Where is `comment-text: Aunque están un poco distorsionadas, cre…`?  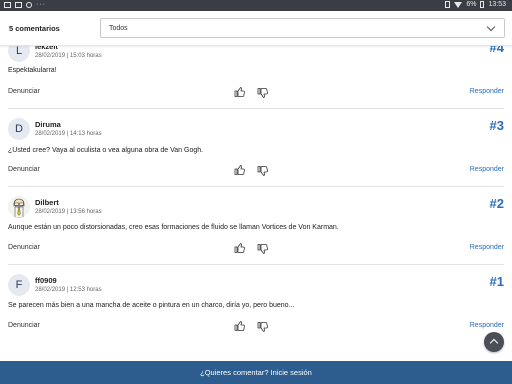 comment-text: Aunque están un poco distorsionadas, cre… is located at coordinates (173, 227).